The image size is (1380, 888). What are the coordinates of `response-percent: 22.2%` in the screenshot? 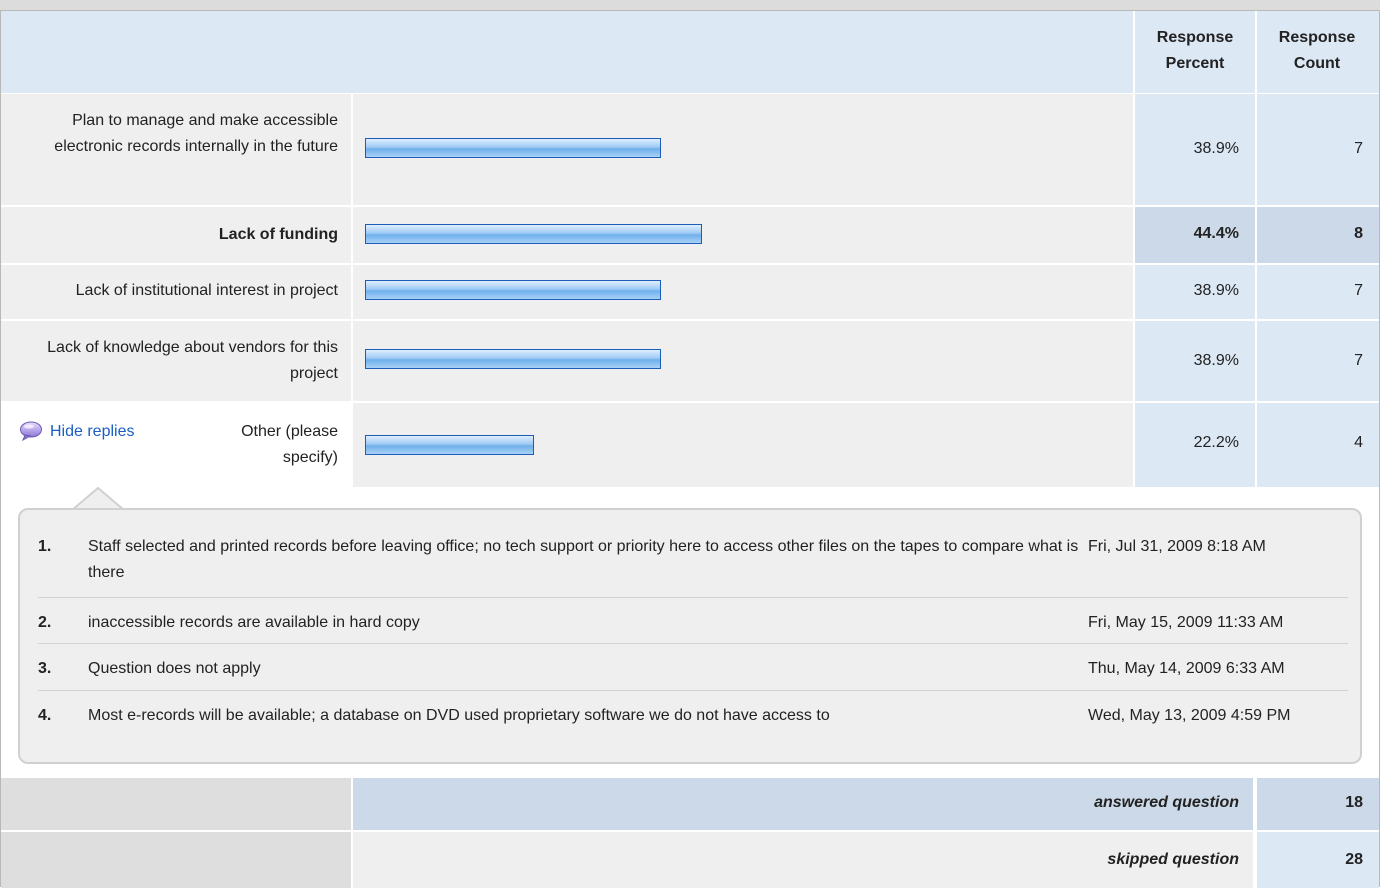 It's located at (1216, 442).